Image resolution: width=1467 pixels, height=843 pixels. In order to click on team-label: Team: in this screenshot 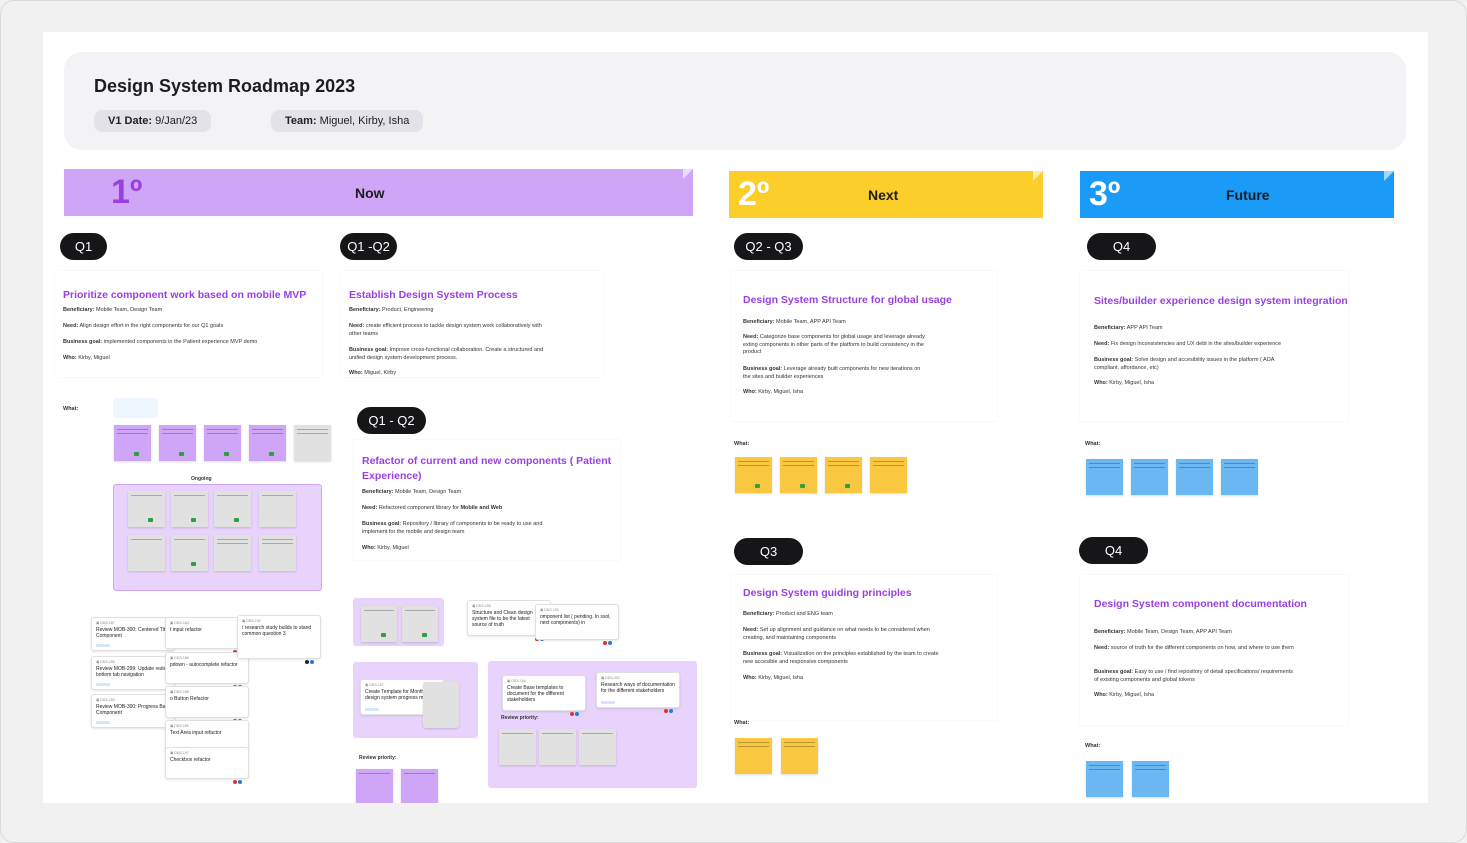, I will do `click(301, 121)`.